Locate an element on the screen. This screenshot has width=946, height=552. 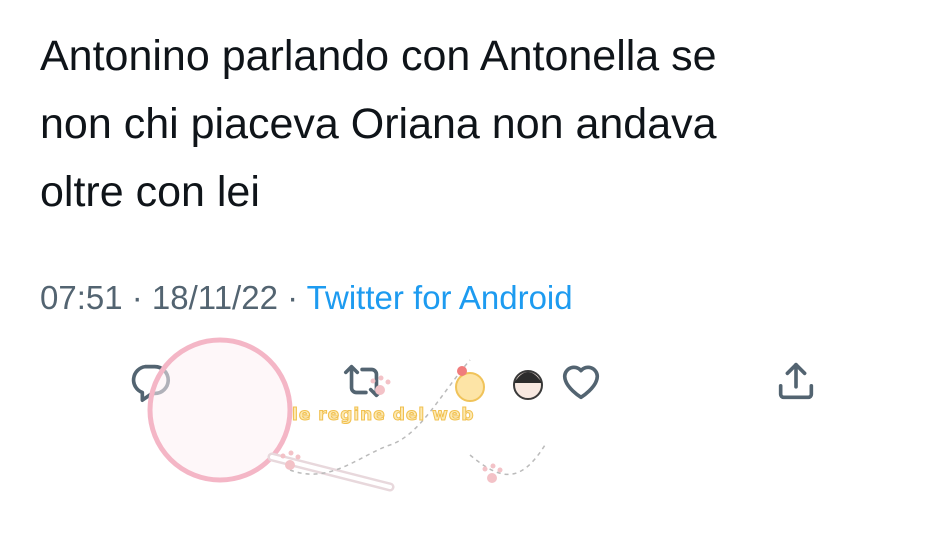
share-icon is located at coordinates (796, 381).